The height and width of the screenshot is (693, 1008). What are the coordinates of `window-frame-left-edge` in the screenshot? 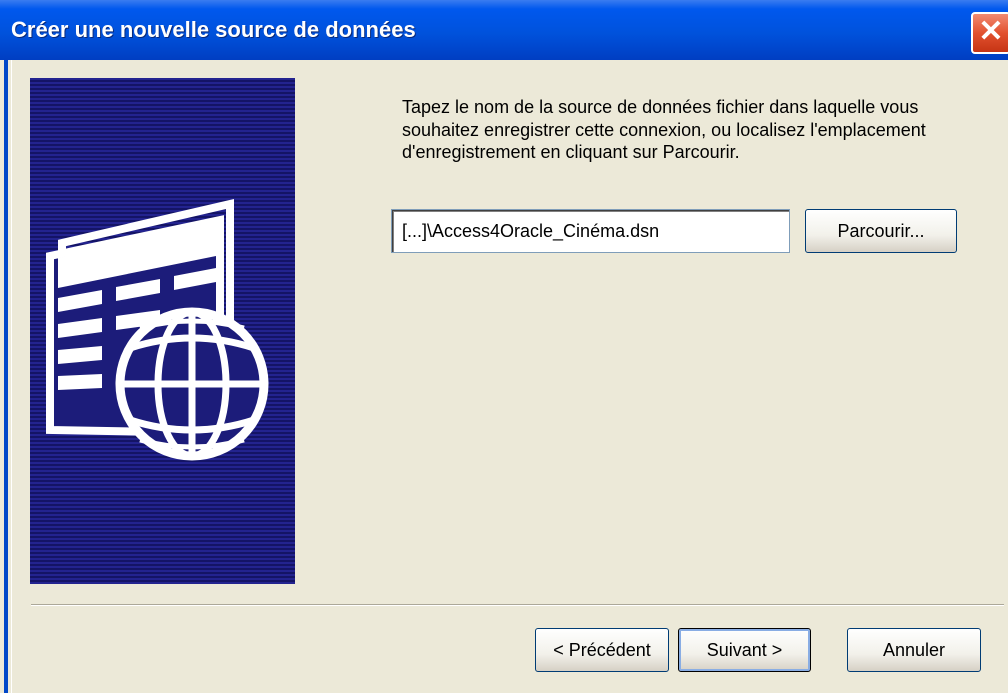 It's located at (6, 376).